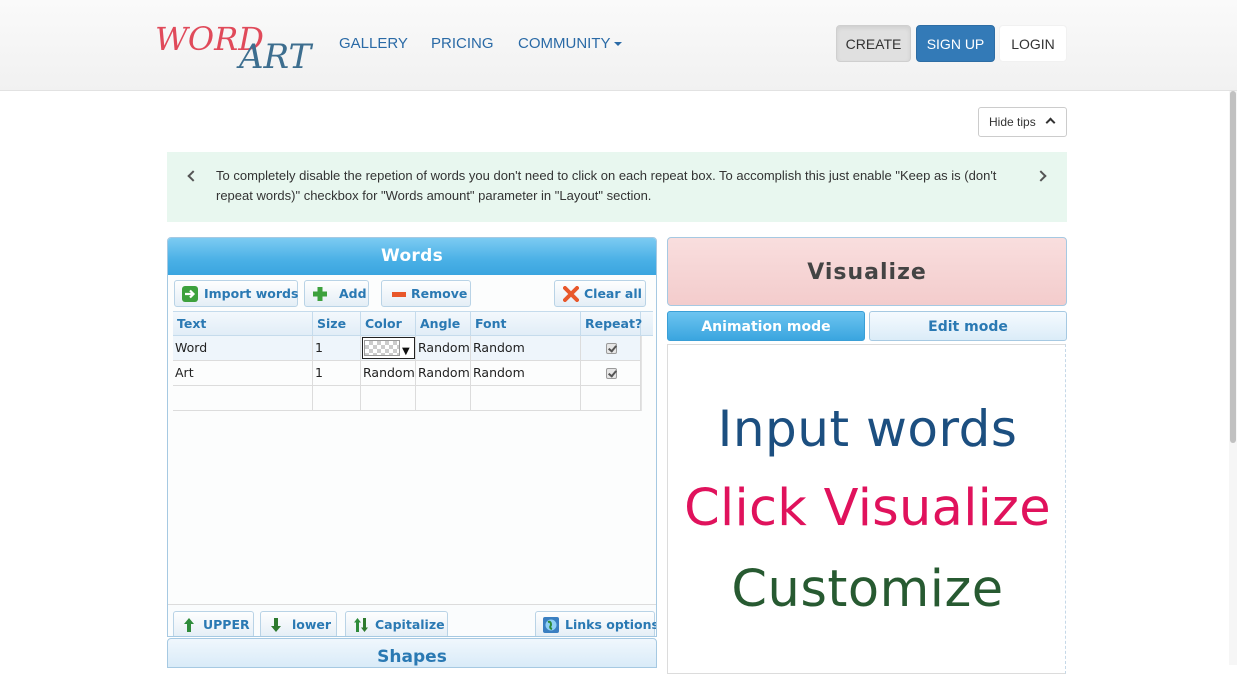 This screenshot has height=675, width=1237. I want to click on table-scrollbar, so click(647, 373).